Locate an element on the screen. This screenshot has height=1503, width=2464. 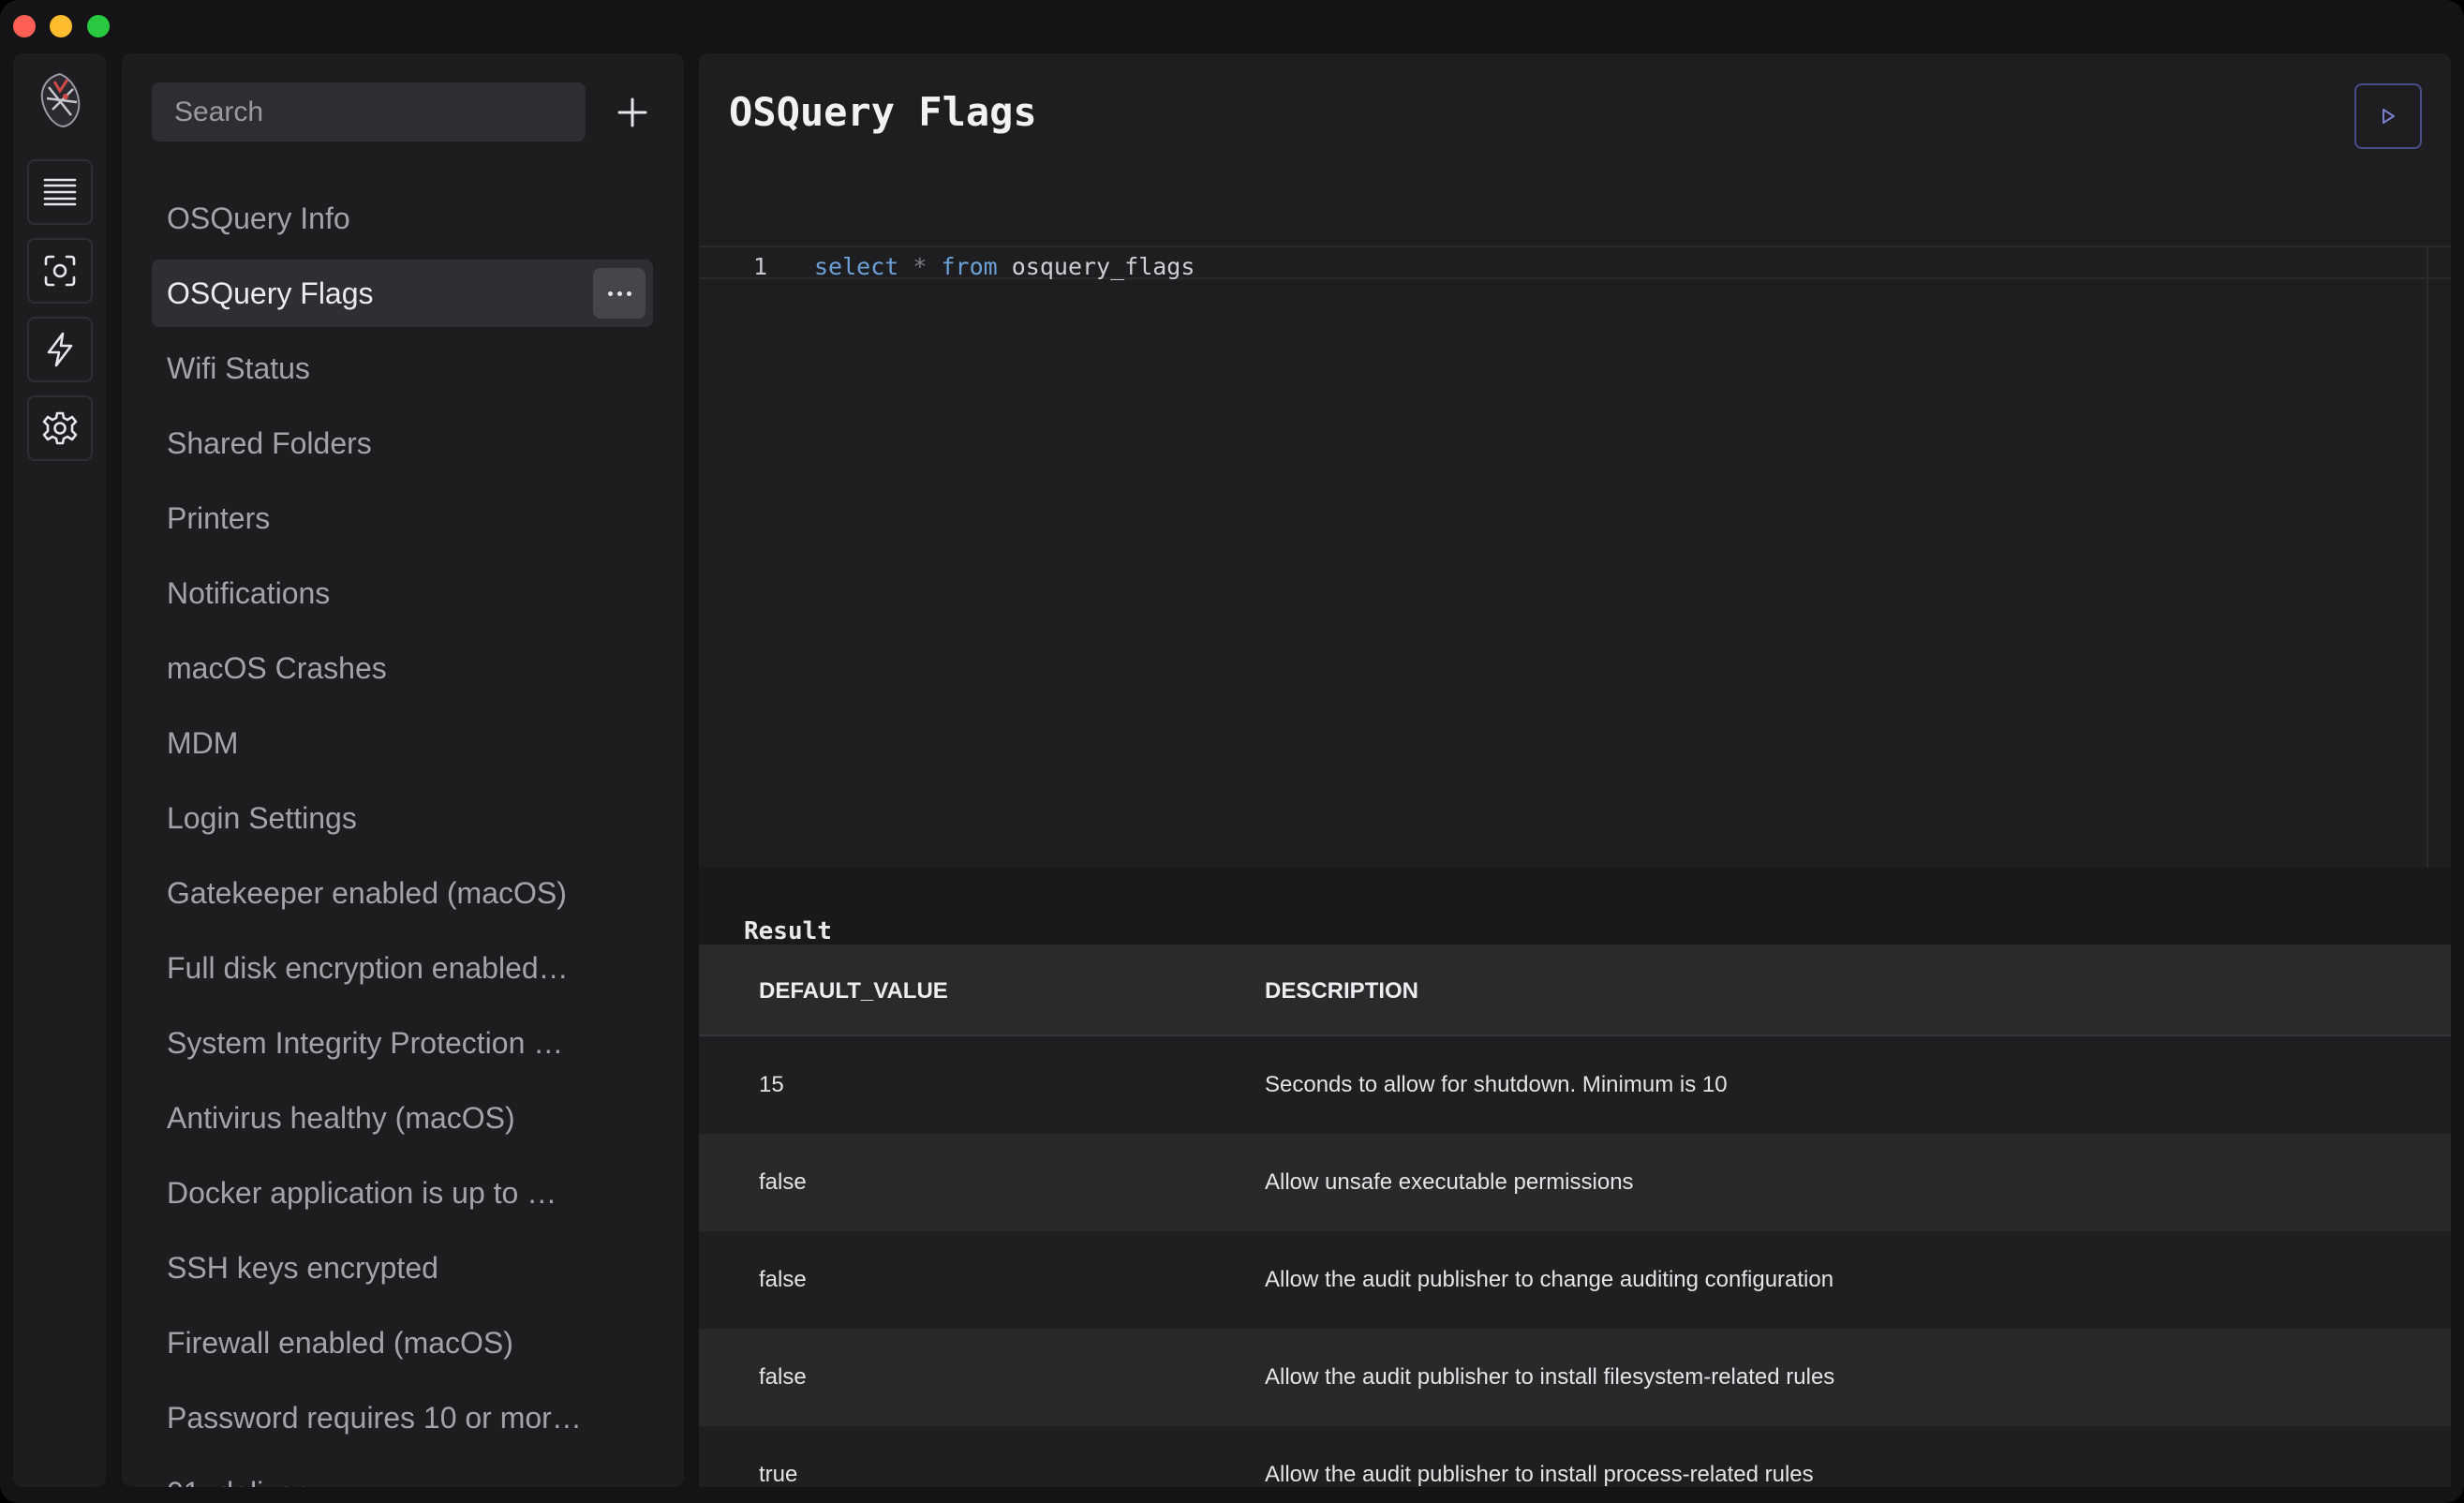
rail-list-button is located at coordinates (60, 192).